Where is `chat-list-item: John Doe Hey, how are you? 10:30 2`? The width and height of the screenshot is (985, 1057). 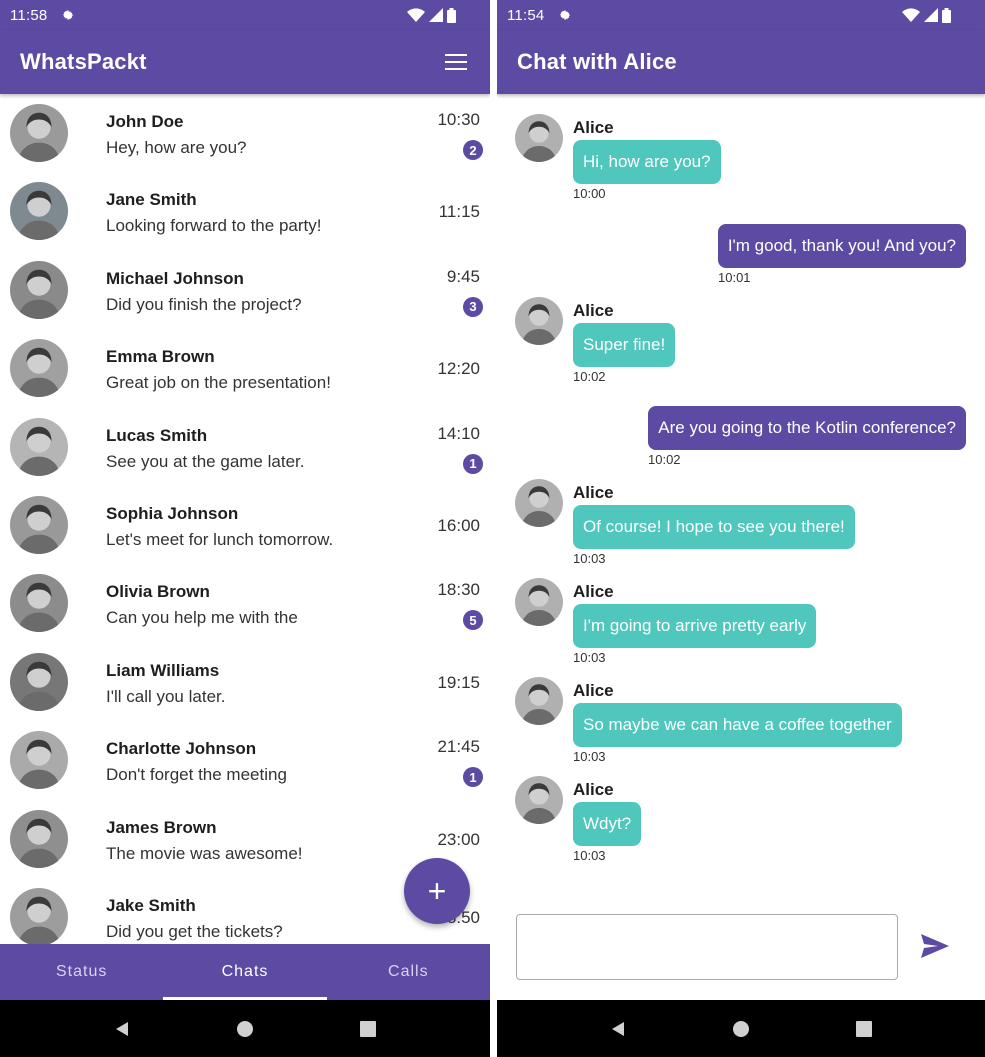 chat-list-item: John Doe Hey, how are you? 10:30 2 is located at coordinates (245, 133).